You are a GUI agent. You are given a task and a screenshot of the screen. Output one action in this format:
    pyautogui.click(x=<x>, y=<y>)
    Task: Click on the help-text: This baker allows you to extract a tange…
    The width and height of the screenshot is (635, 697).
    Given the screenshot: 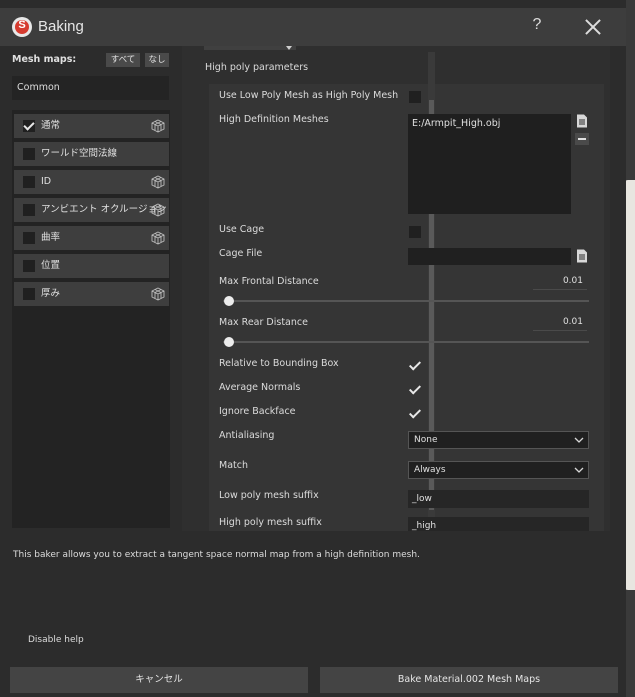 What is the action you would take?
    pyautogui.click(x=216, y=555)
    